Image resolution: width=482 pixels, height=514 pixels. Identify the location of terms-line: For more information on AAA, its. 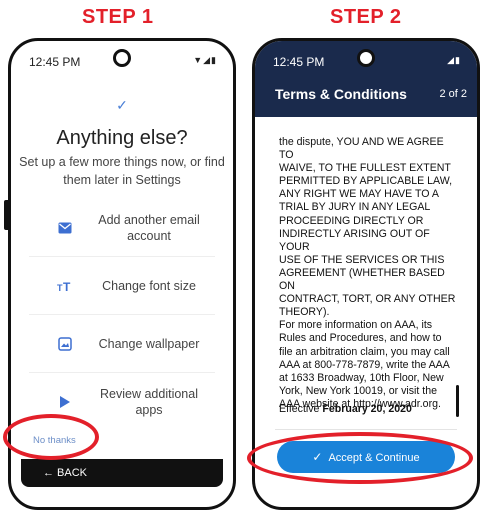
(356, 325).